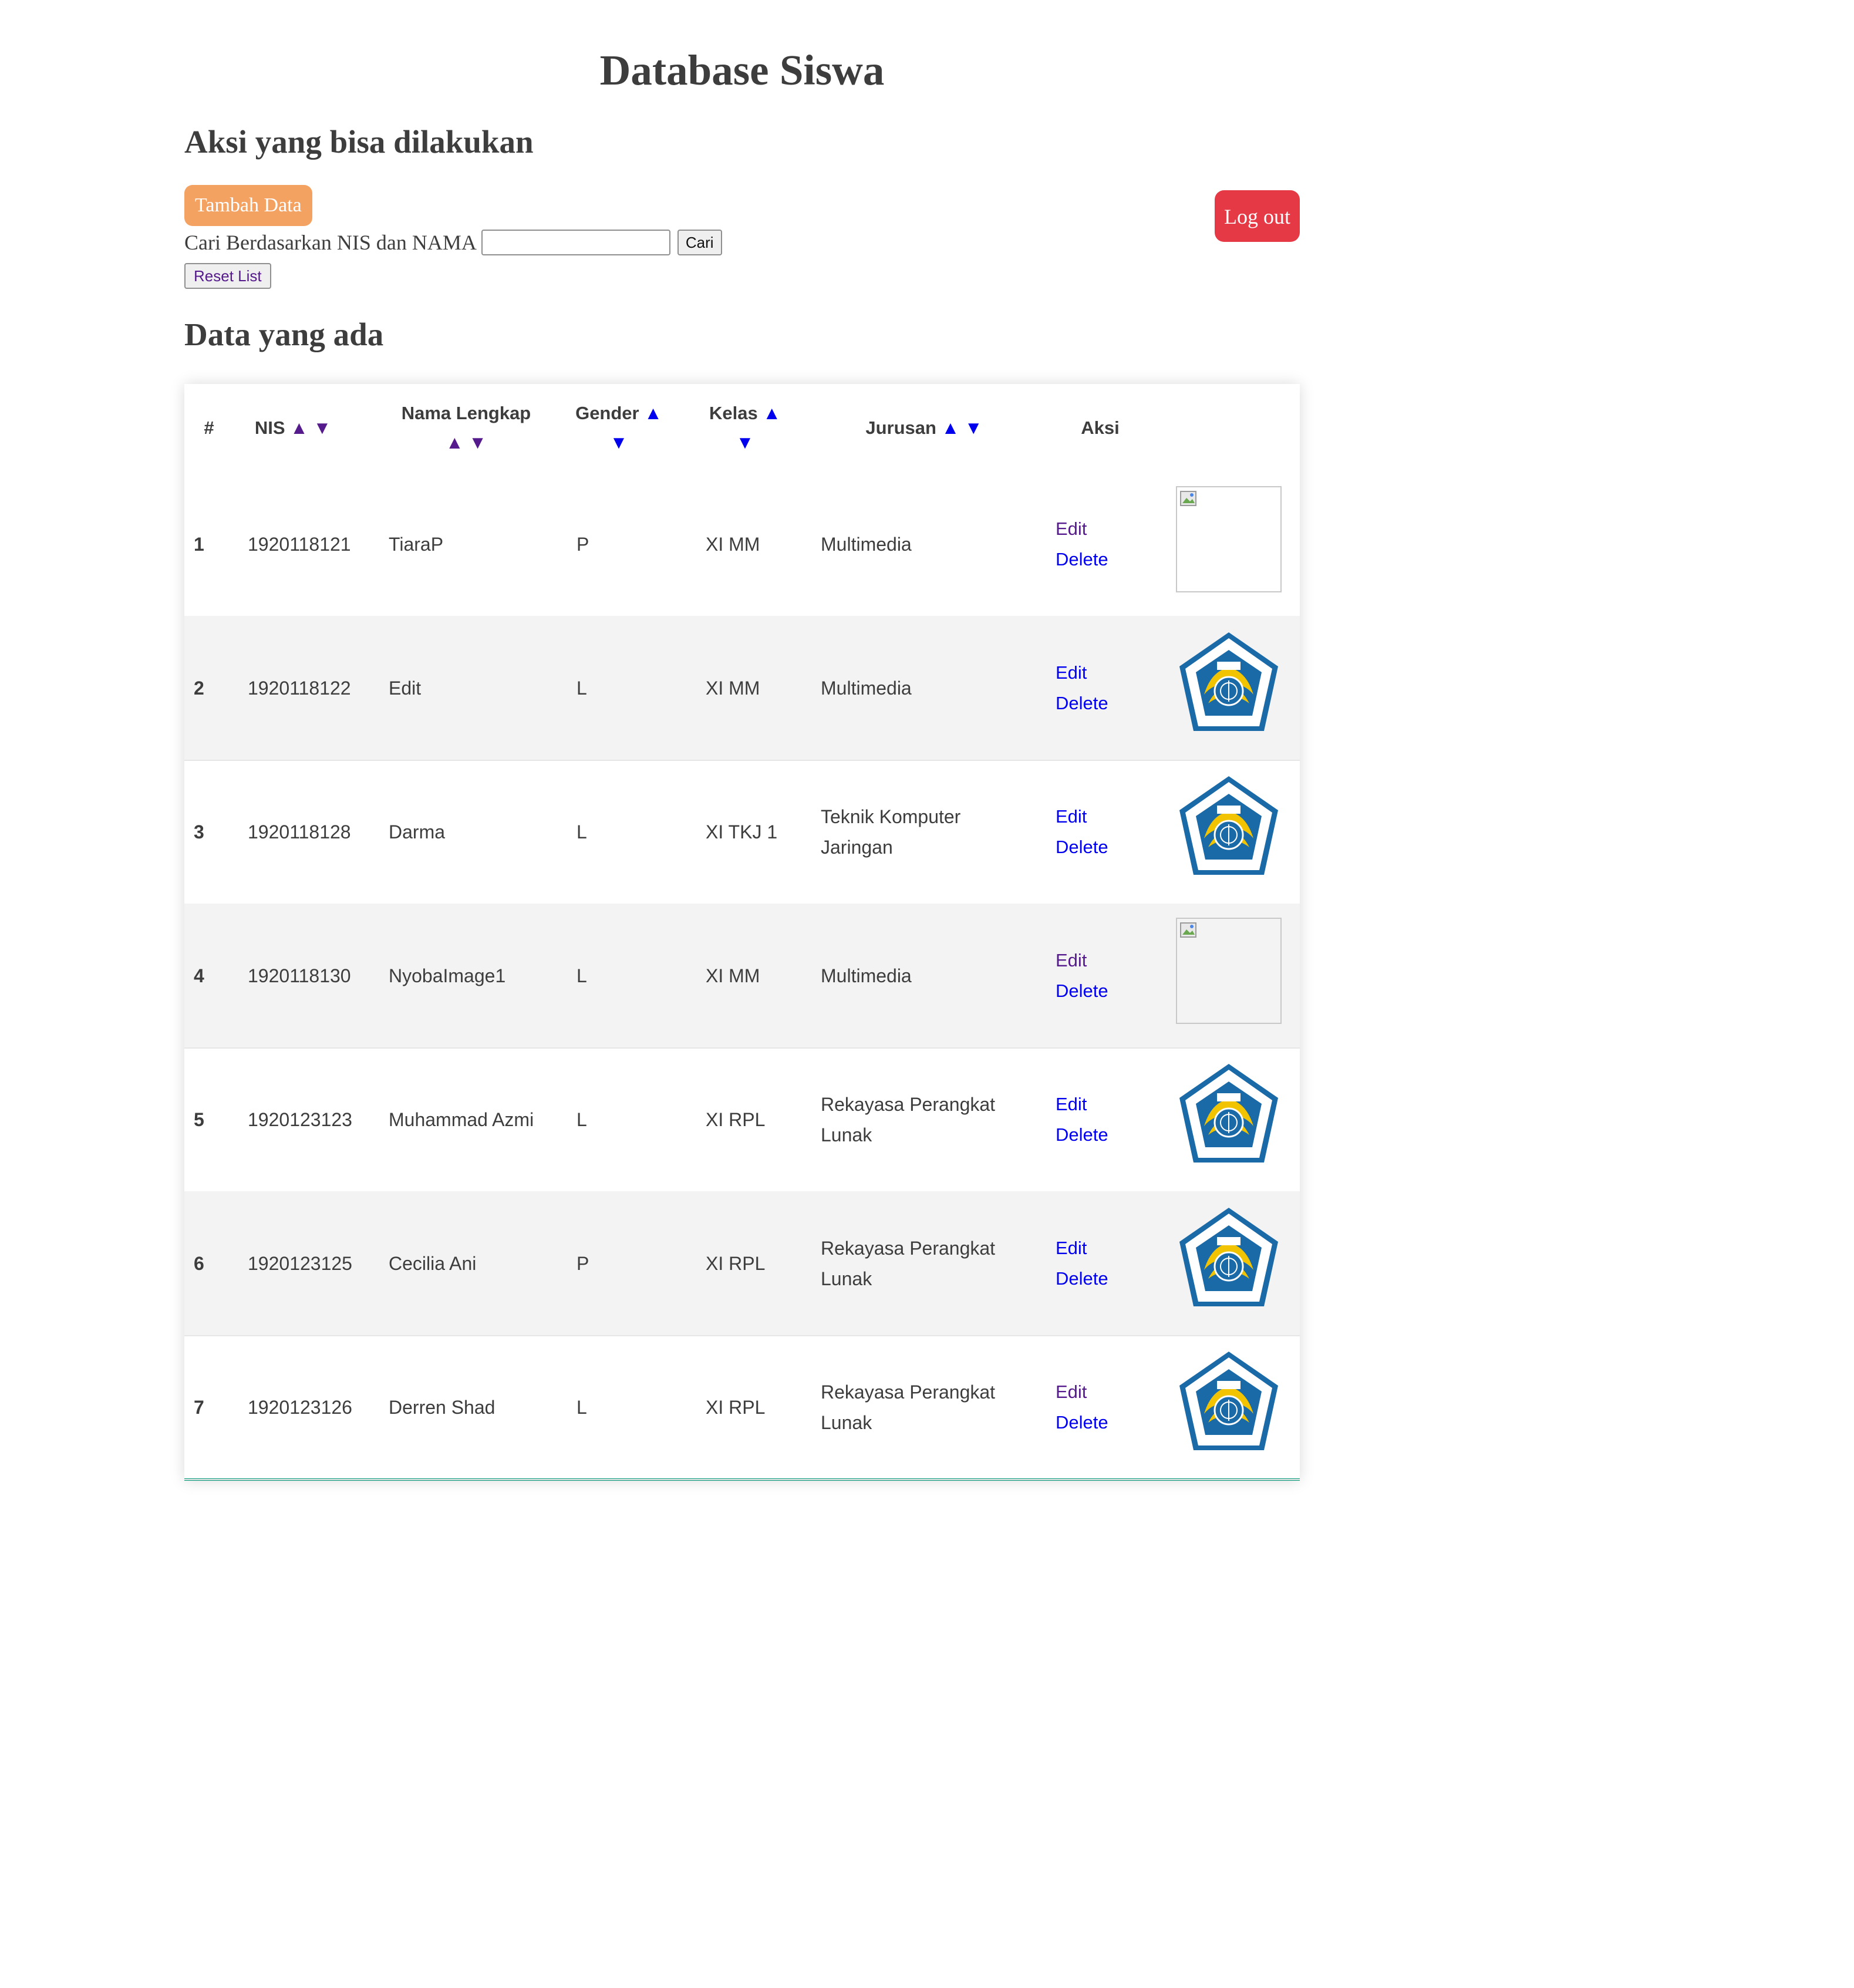 The height and width of the screenshot is (1988, 1854). I want to click on row-nis-cell: 1920118130, so click(312, 976).